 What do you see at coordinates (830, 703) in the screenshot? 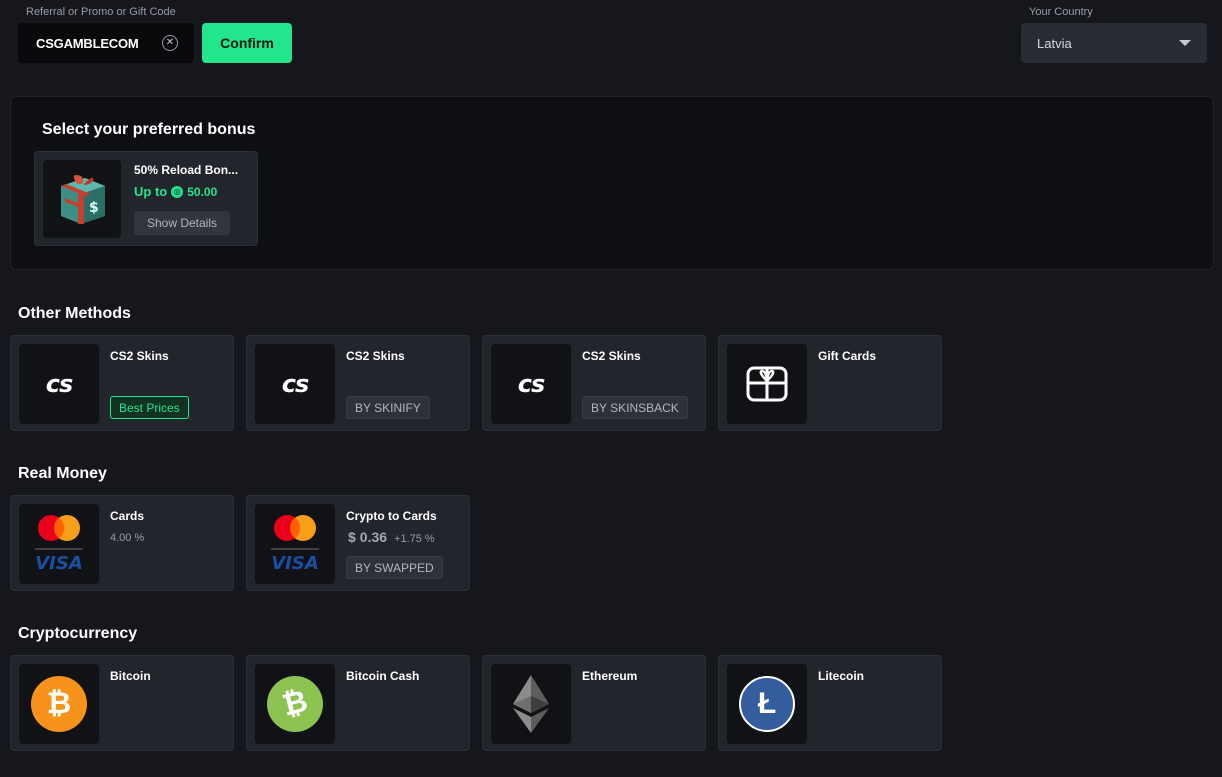
I see `method-card-litecoin: Ł Litecoin` at bounding box center [830, 703].